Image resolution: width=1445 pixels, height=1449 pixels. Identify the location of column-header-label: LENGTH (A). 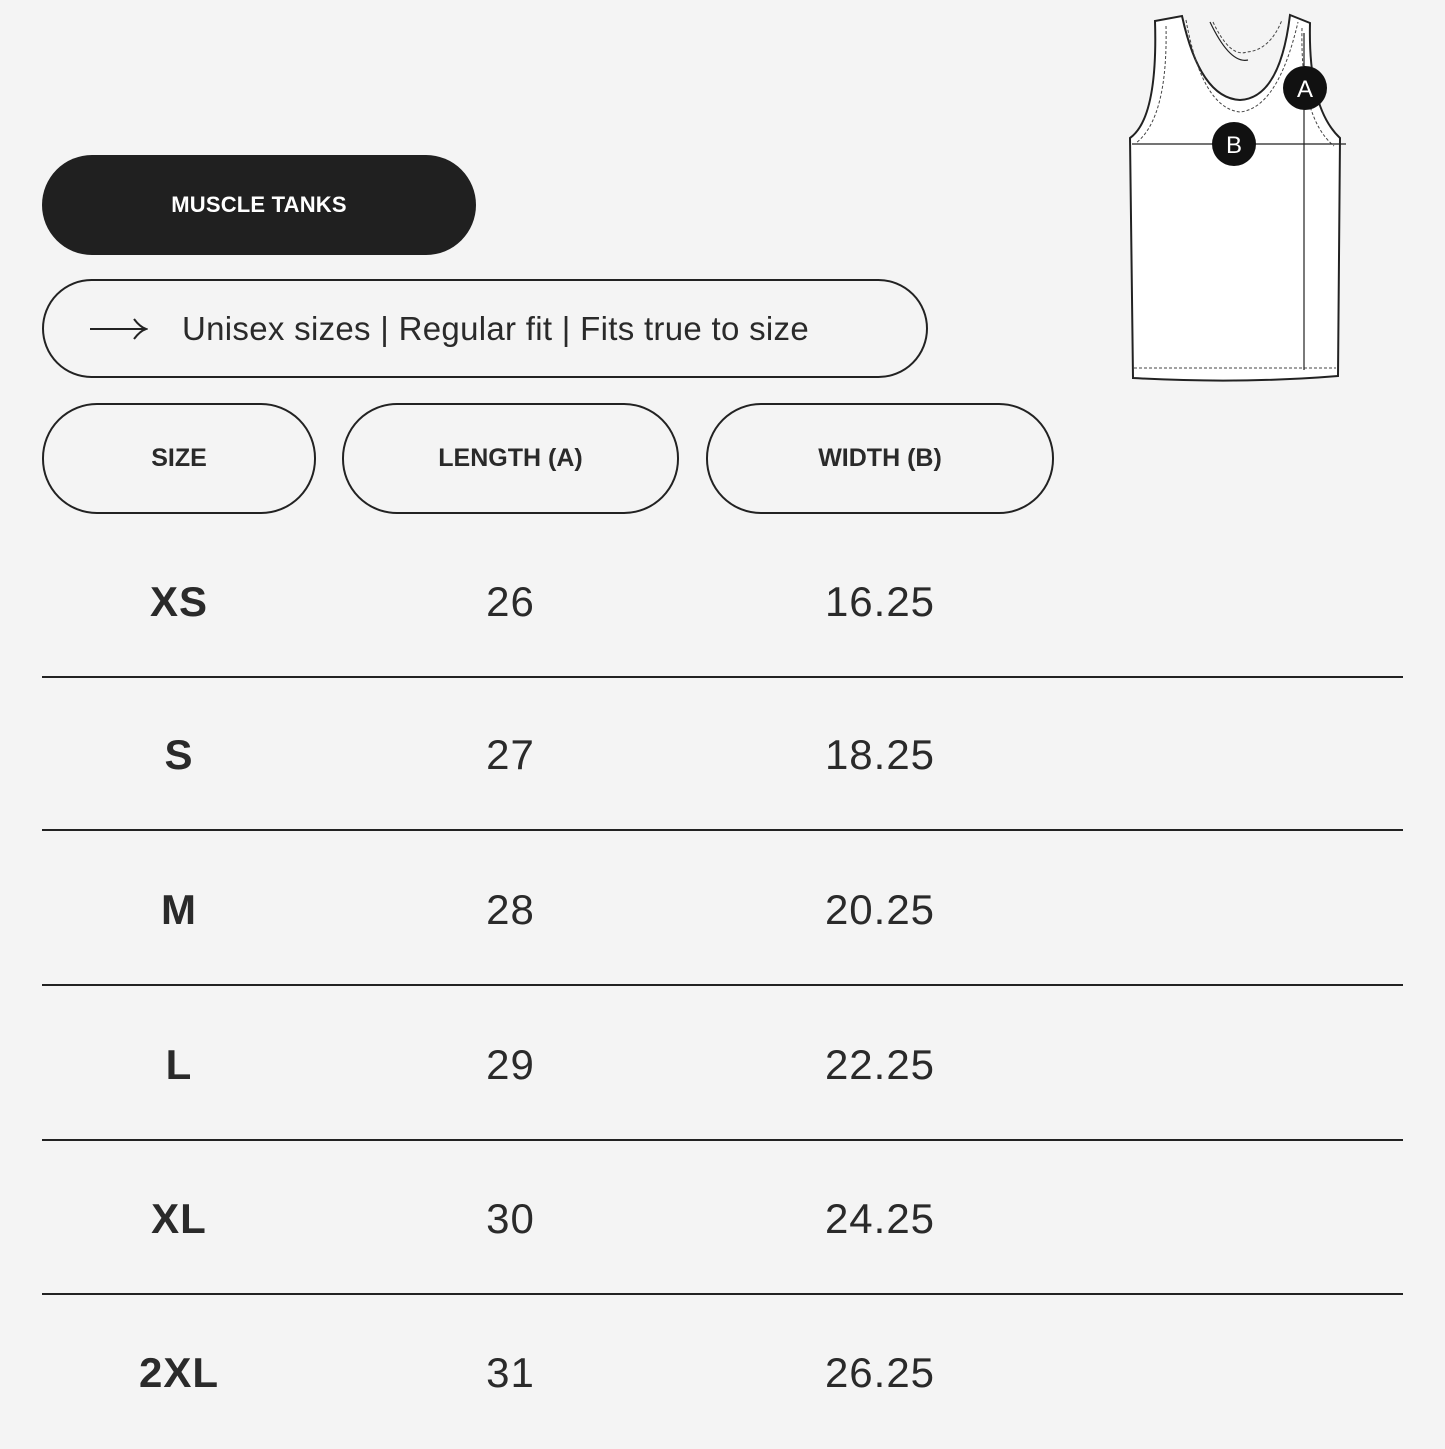
(510, 458).